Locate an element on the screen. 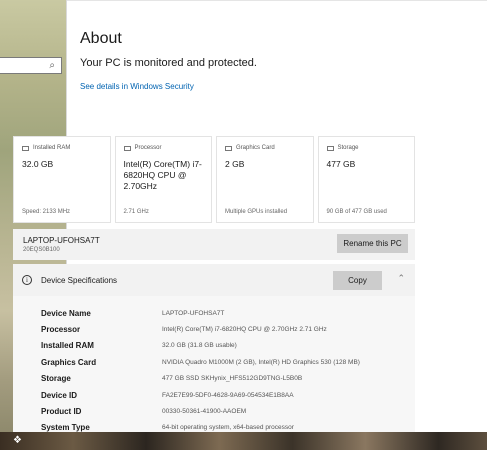 Image resolution: width=487 pixels, height=450 pixels. card-footer: Multiple GPUs installed is located at coordinates (256, 212).